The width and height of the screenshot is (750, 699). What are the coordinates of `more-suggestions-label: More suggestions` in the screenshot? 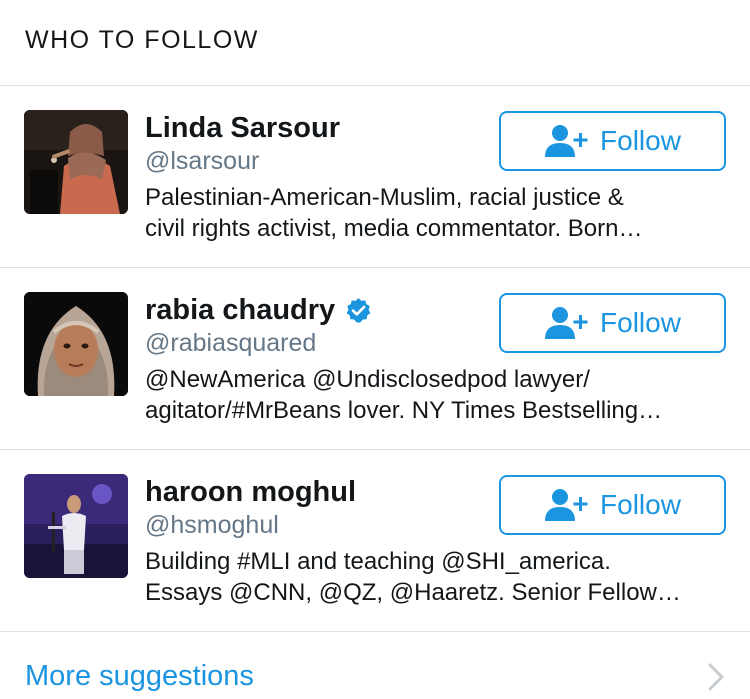 It's located at (139, 676).